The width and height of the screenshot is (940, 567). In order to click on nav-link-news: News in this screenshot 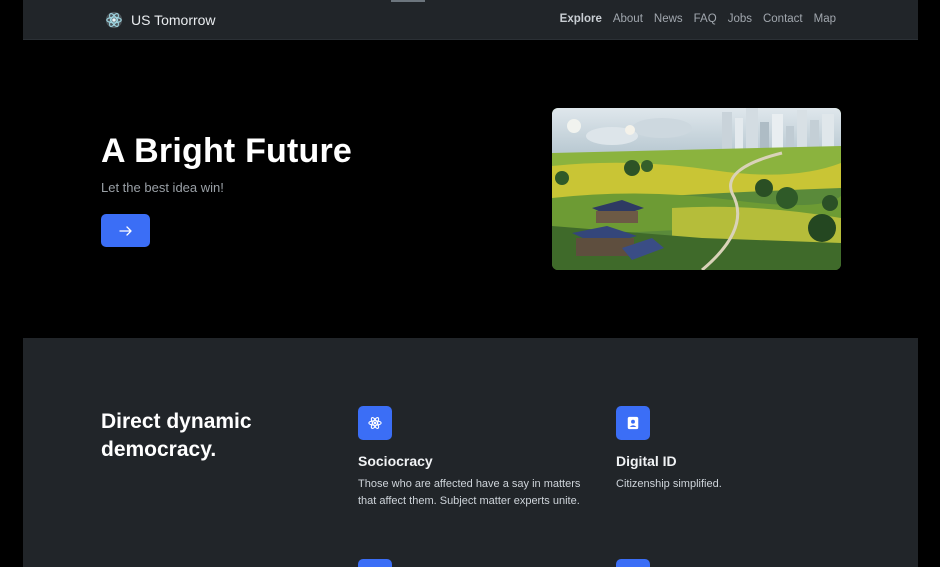, I will do `click(668, 19)`.